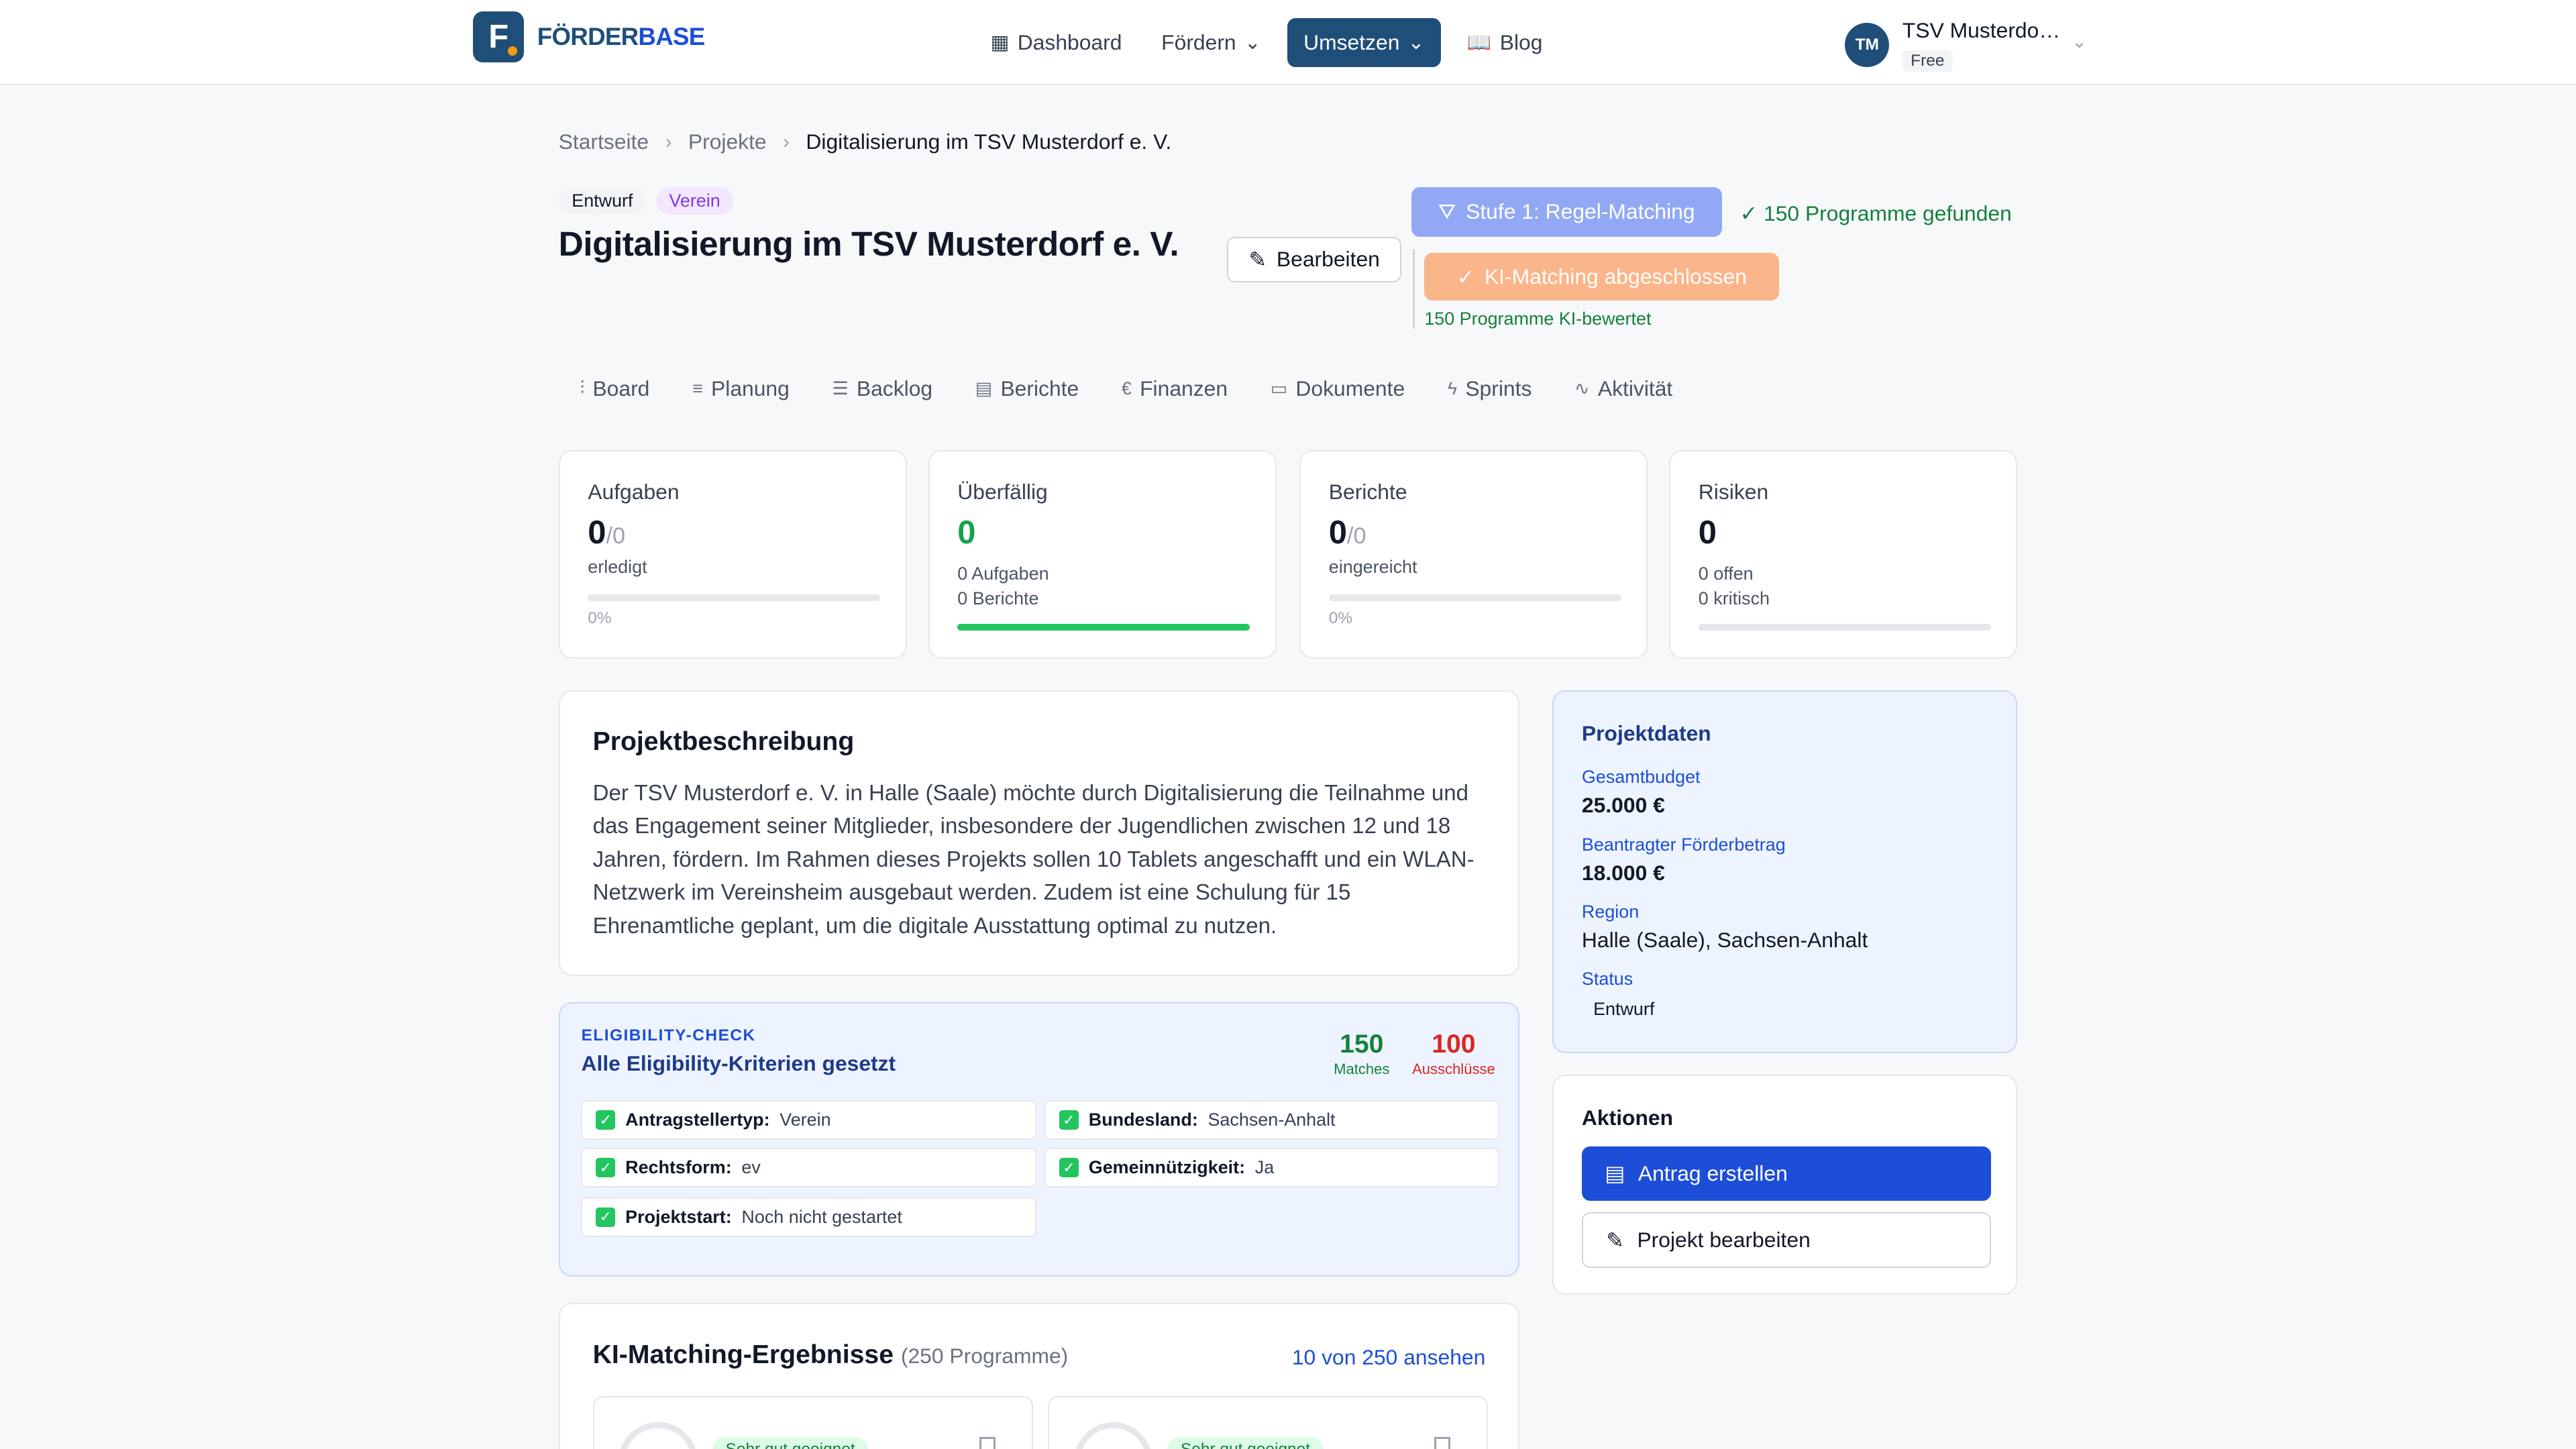  Describe the element at coordinates (1350, 388) in the screenshot. I see `tab-label: Dokumente` at that location.